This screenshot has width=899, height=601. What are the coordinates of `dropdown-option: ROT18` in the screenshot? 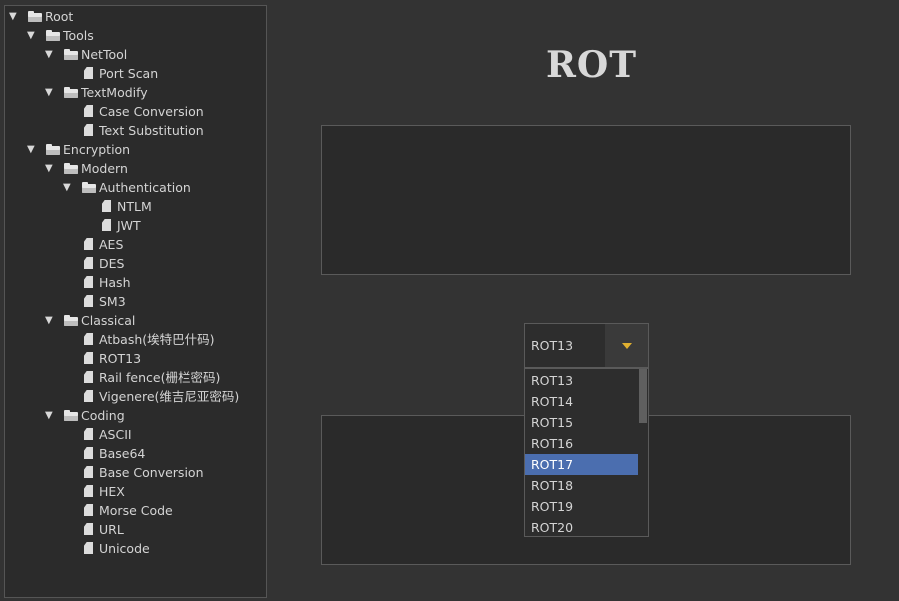 It's located at (581, 485).